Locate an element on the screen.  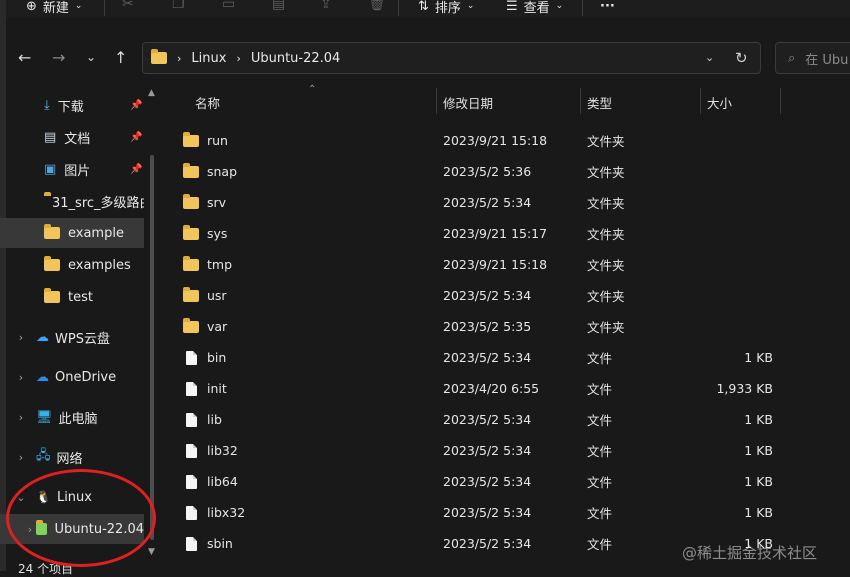
file-name-cell: lib32 is located at coordinates (210, 450).